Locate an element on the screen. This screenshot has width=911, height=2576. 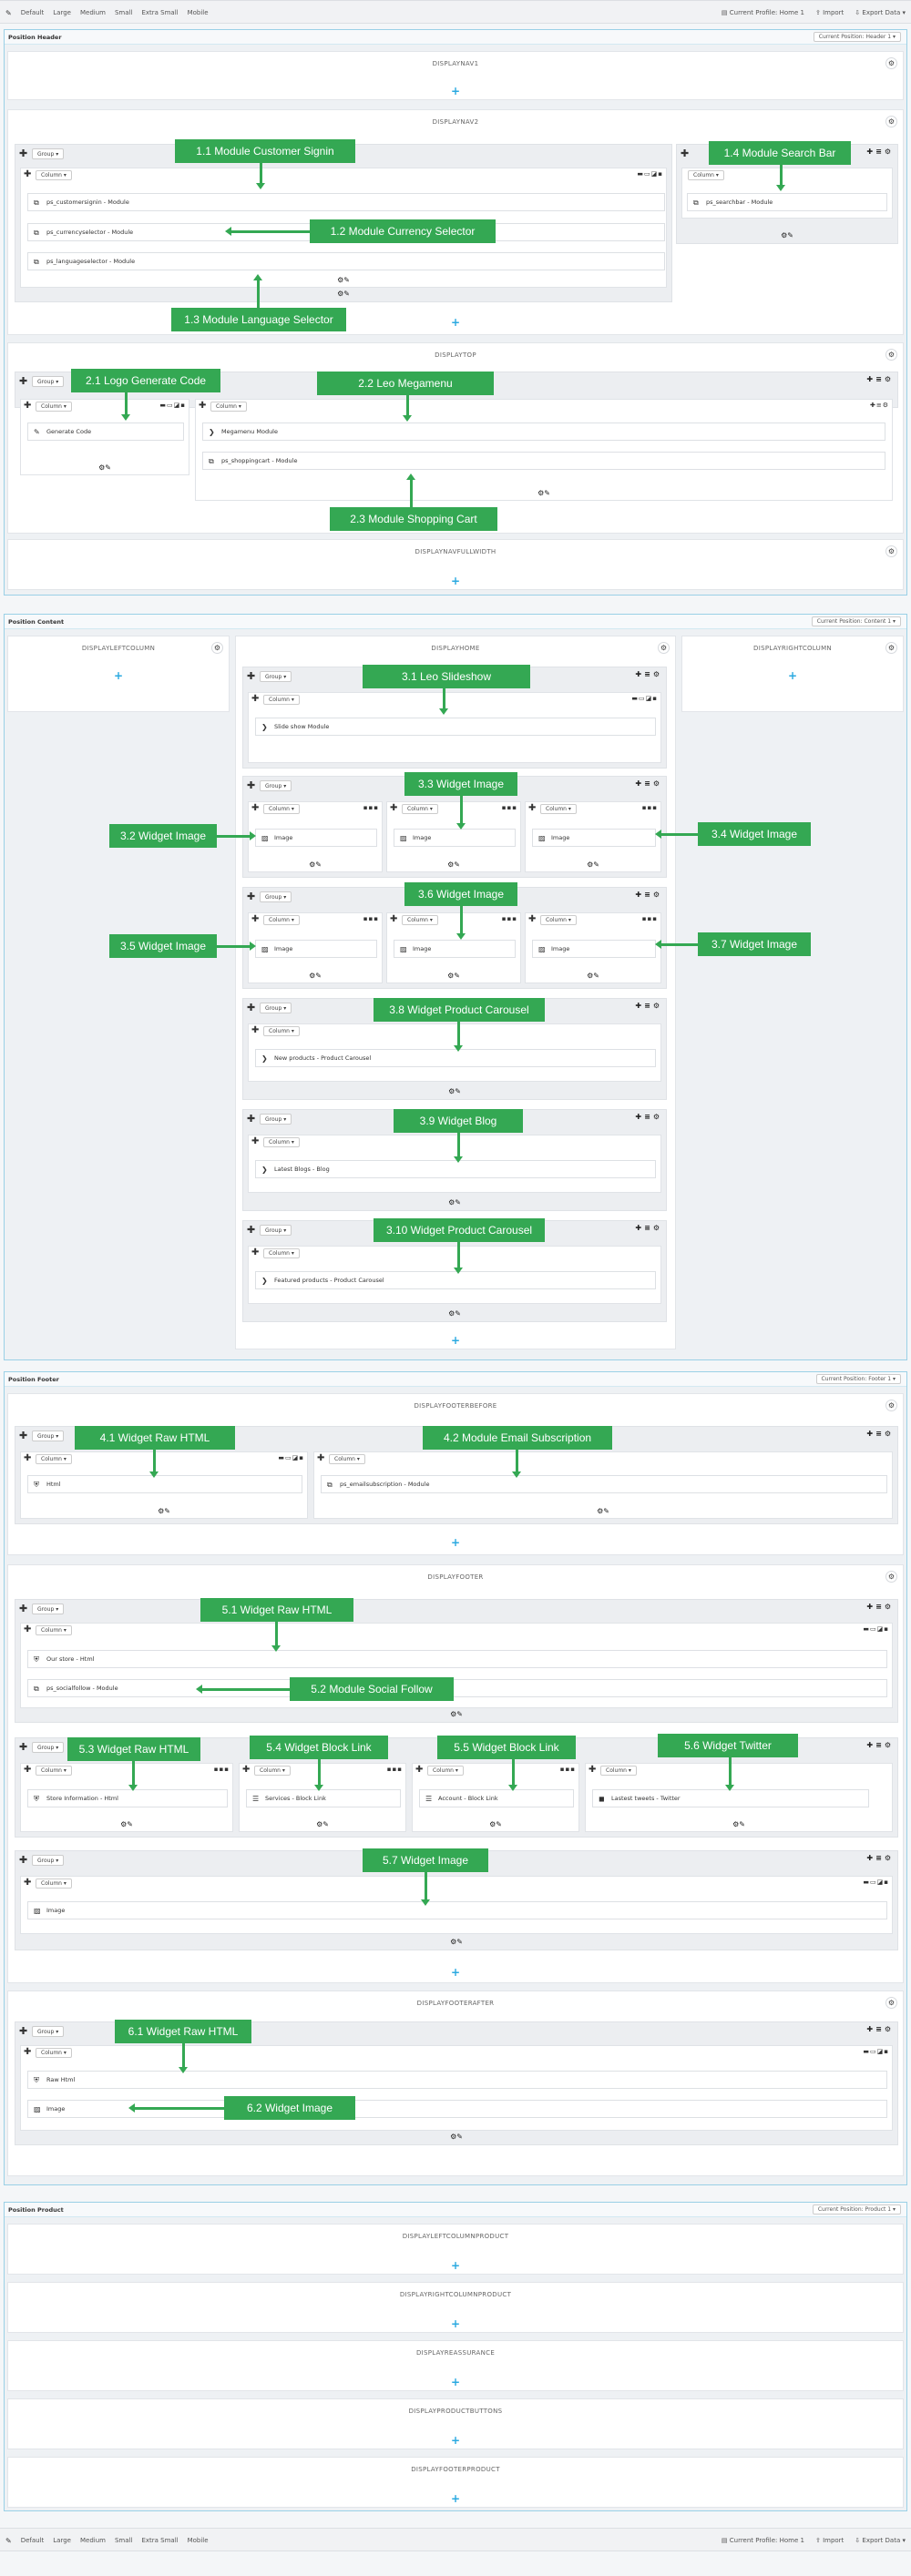
module-slideshow: ❯ Slide show Module is located at coordinates (456, 727).